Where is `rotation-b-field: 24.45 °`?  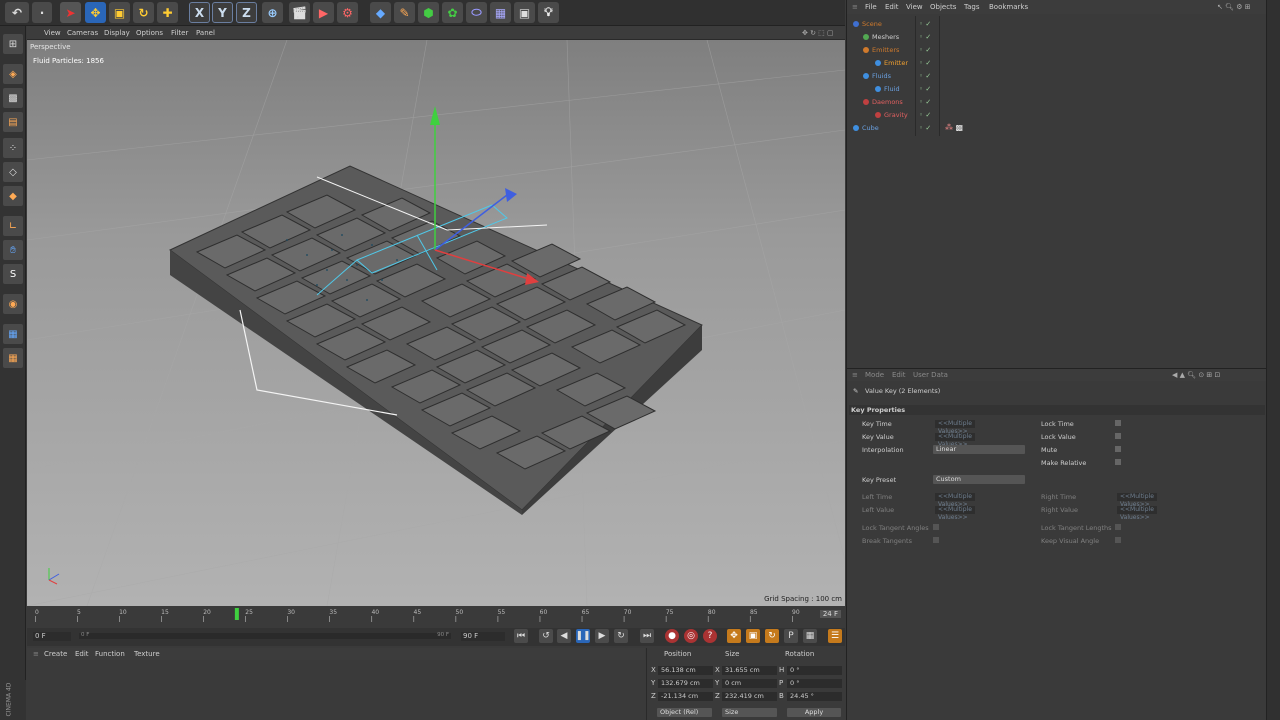 rotation-b-field: 24.45 ° is located at coordinates (814, 696).